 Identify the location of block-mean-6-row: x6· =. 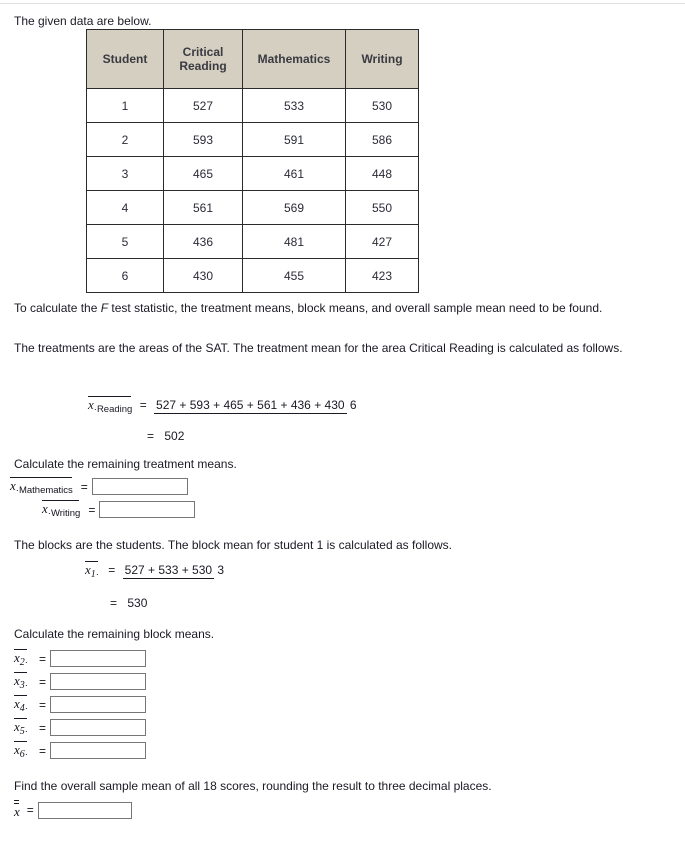
(80, 750).